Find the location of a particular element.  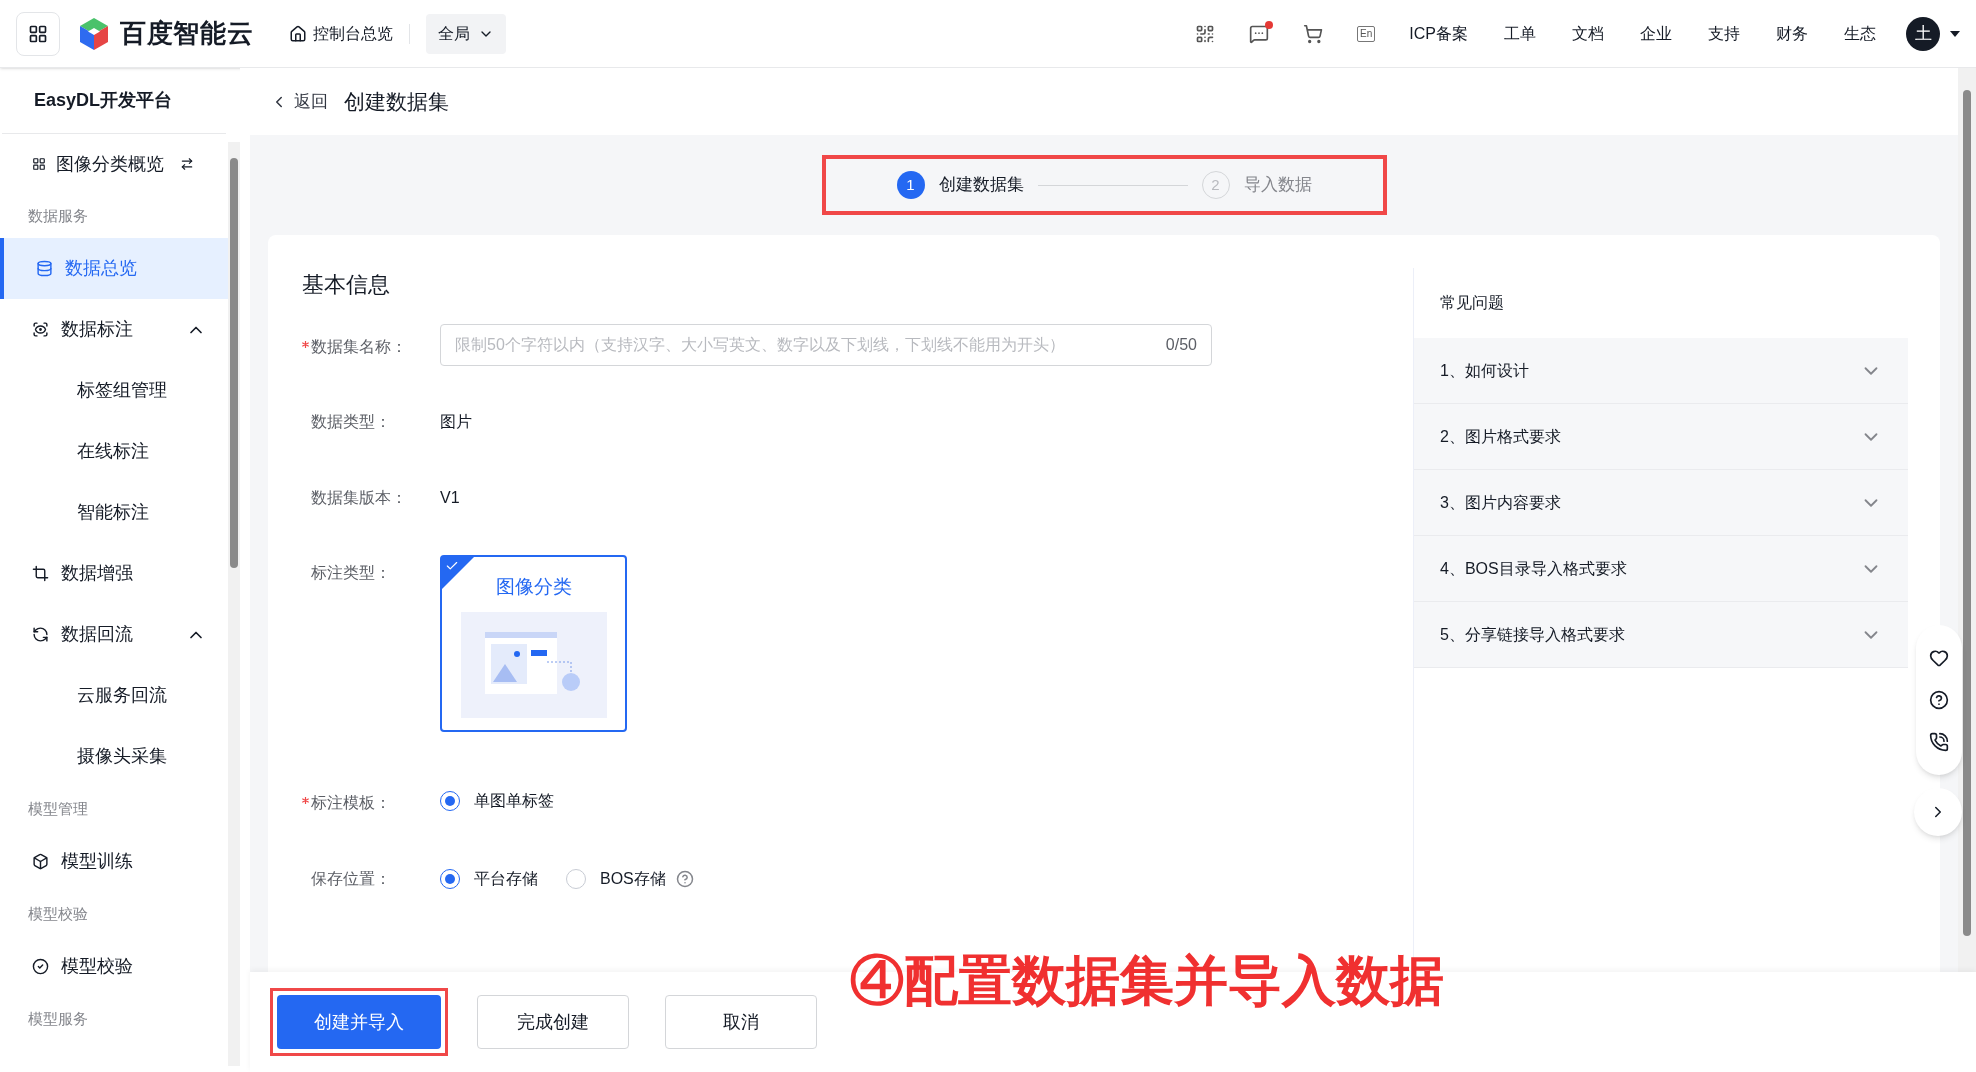

field-value: V1 is located at coordinates (450, 498).